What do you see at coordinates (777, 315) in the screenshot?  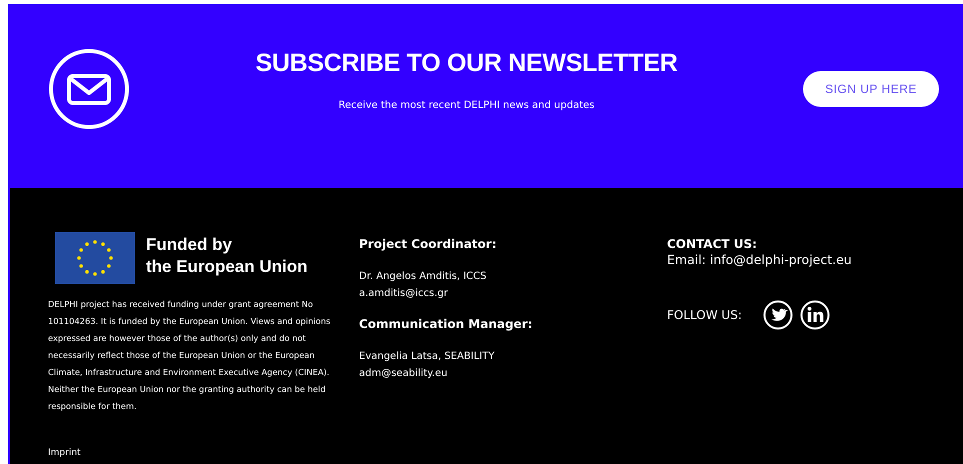 I see `bird-icon` at bounding box center [777, 315].